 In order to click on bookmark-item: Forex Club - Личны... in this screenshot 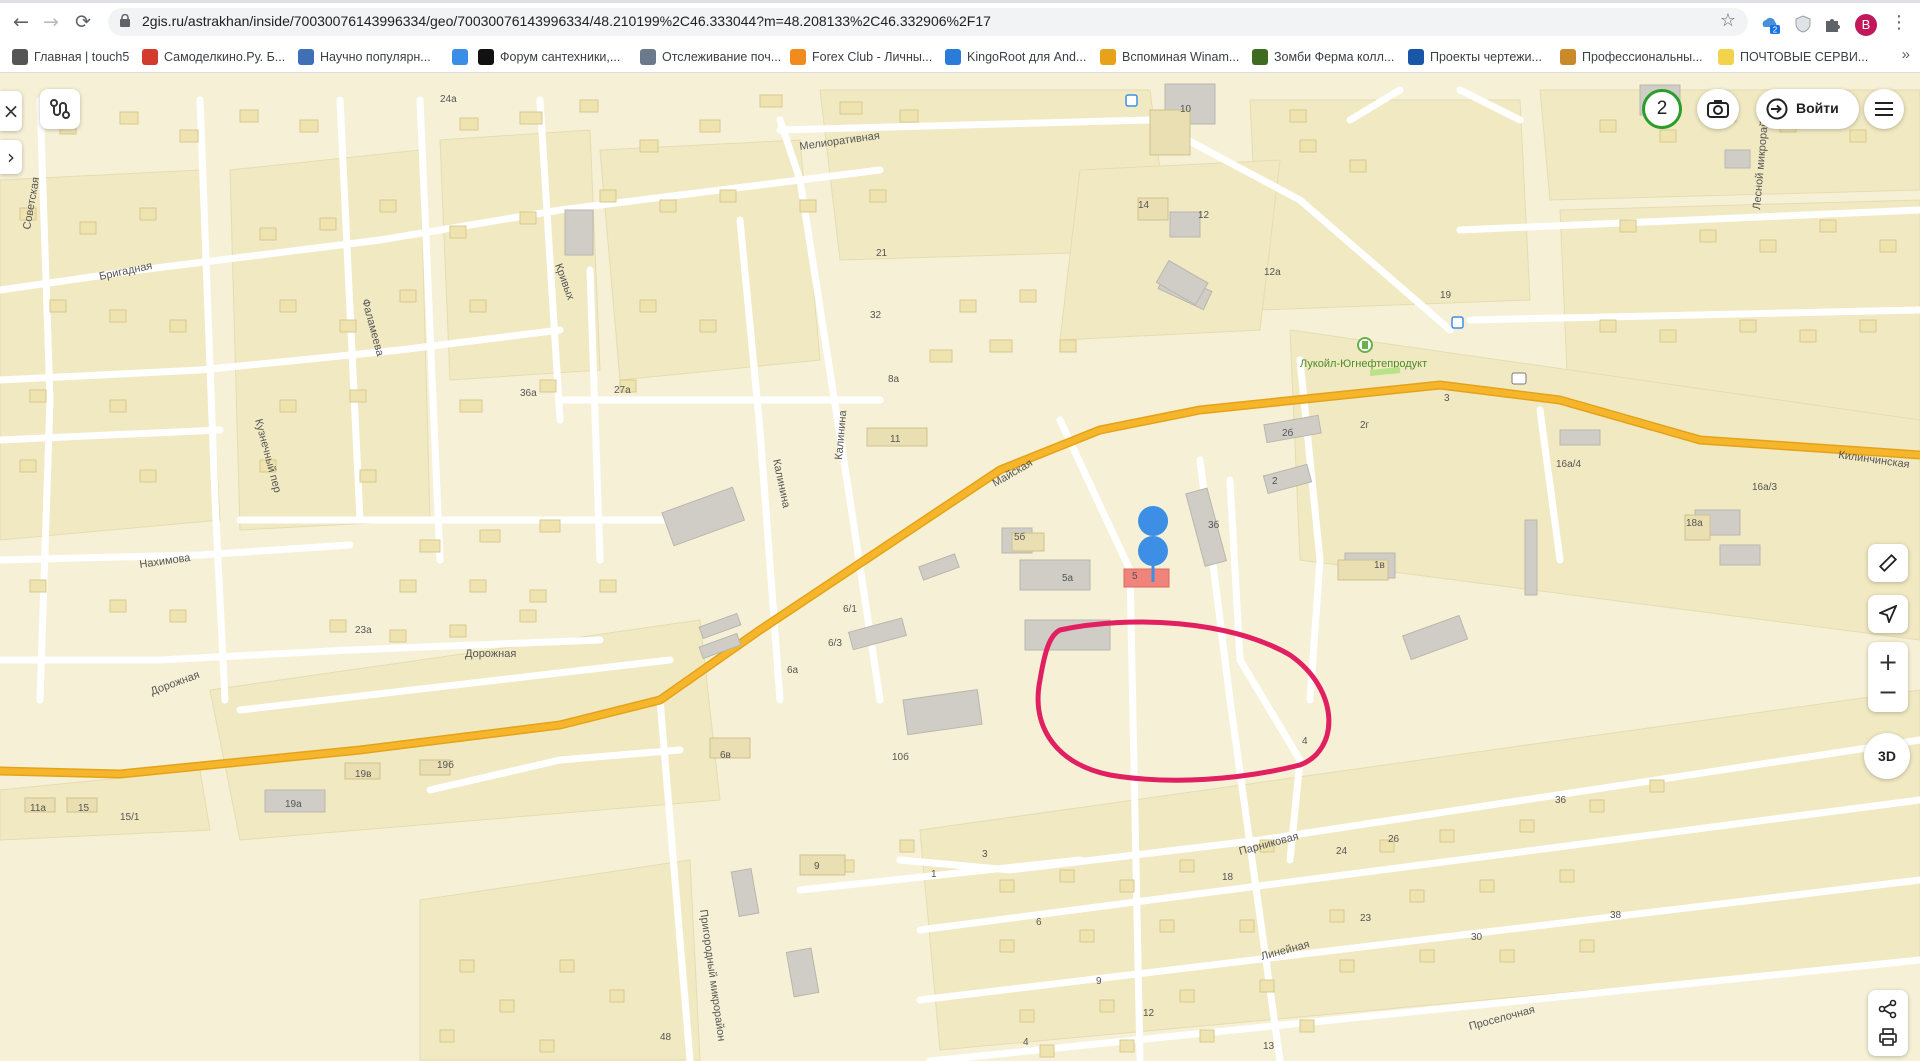, I will do `click(861, 57)`.